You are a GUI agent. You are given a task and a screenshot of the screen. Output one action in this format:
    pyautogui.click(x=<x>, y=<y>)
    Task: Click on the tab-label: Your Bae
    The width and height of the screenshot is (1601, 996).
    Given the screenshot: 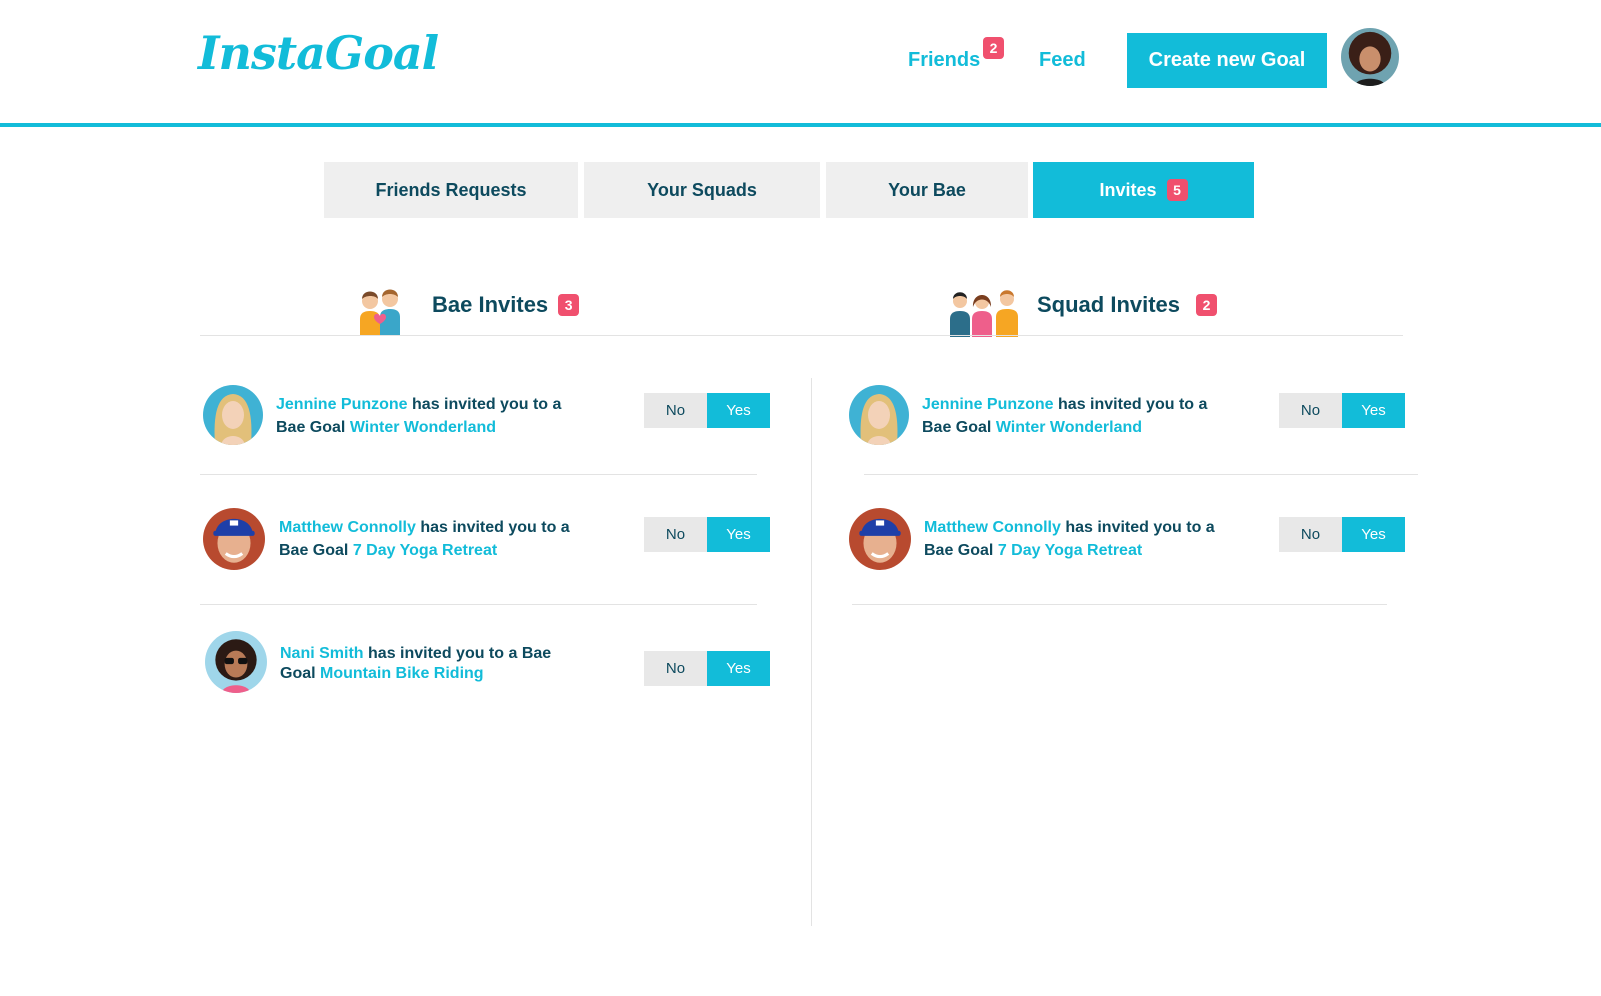 What is the action you would take?
    pyautogui.click(x=927, y=189)
    